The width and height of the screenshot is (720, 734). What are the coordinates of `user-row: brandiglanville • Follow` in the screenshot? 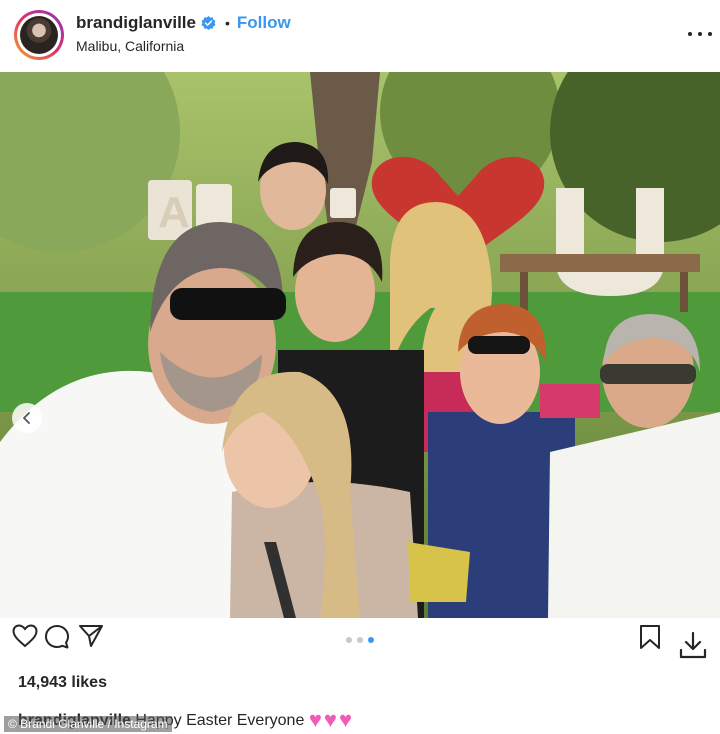 It's located at (183, 23).